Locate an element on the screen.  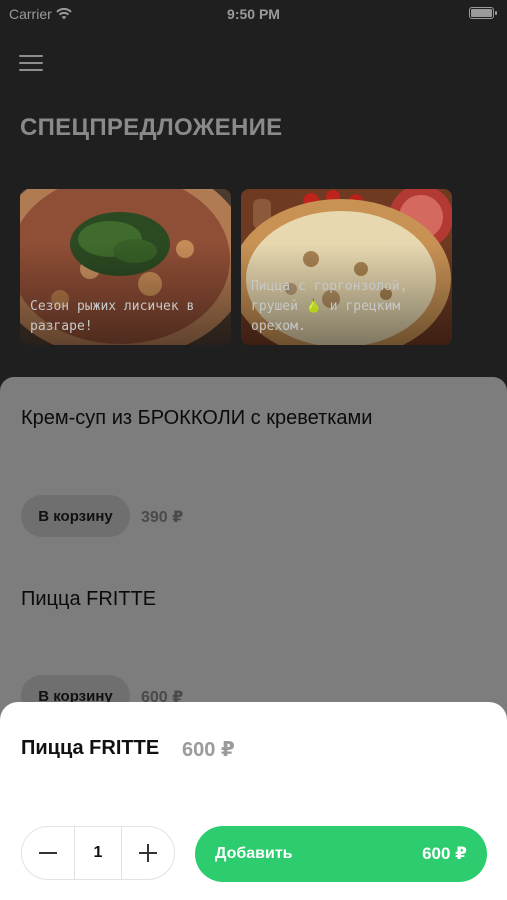
product-title: Пицца FRITTE is located at coordinates (88, 599).